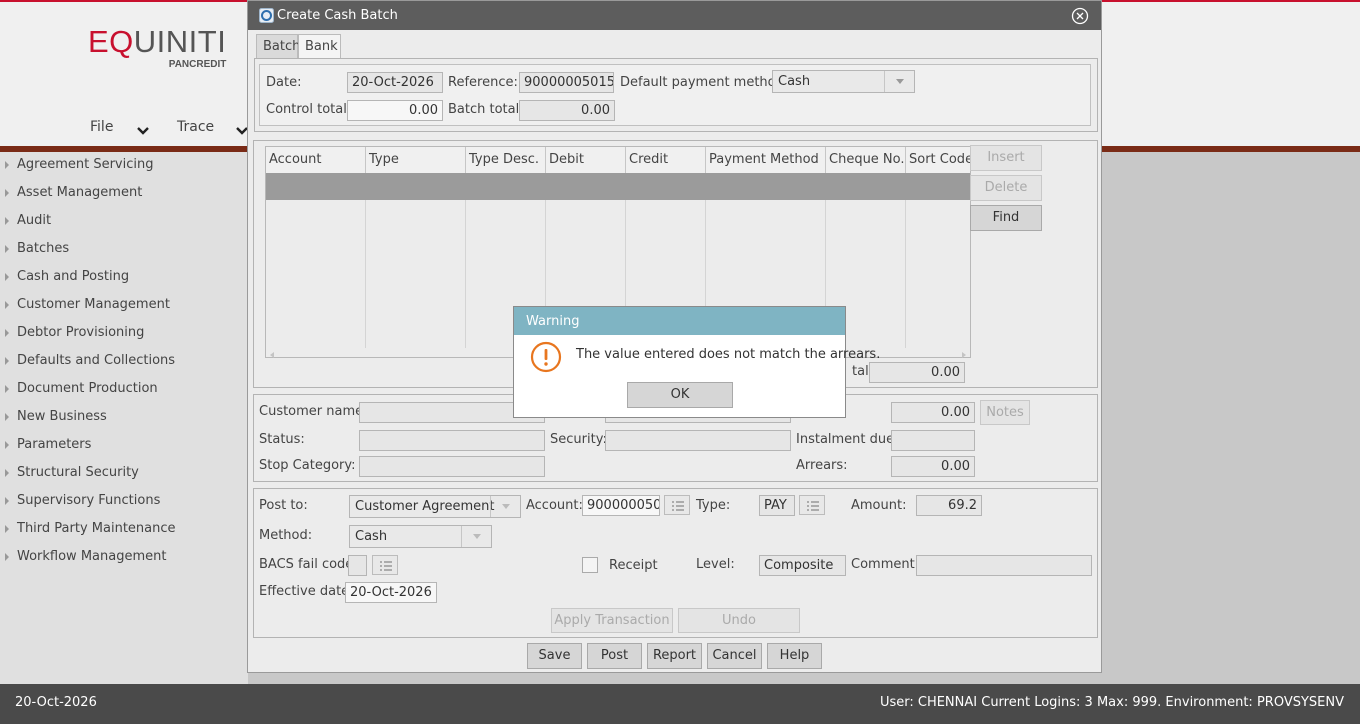 This screenshot has height=724, width=1360. What do you see at coordinates (124, 446) in the screenshot?
I see `sidebar-item-parameters: Parameters` at bounding box center [124, 446].